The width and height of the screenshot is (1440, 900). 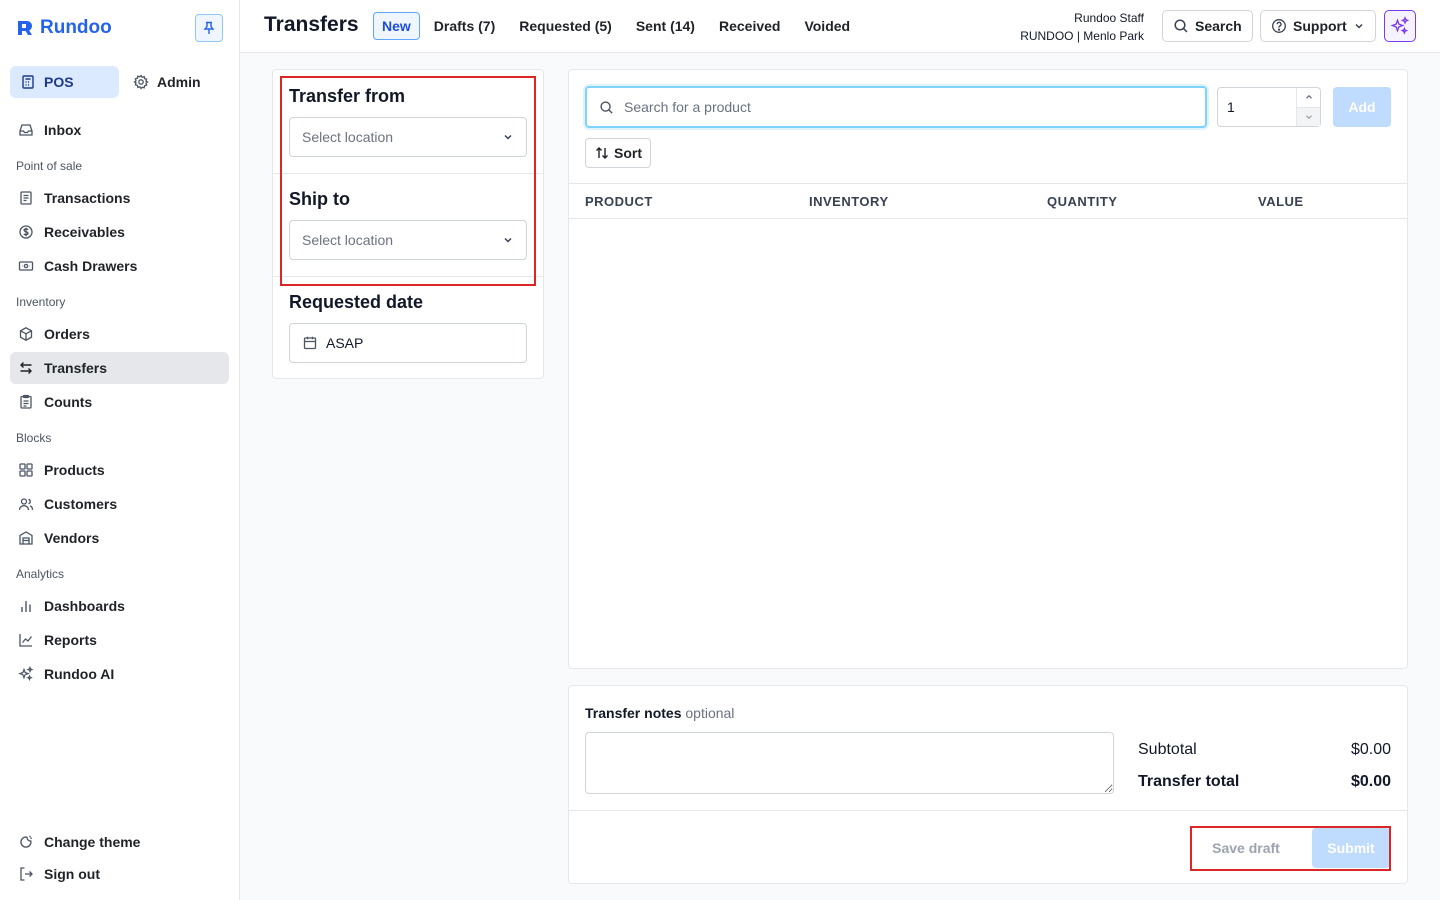 I want to click on mode-switcher: POS Admin, so click(x=120, y=82).